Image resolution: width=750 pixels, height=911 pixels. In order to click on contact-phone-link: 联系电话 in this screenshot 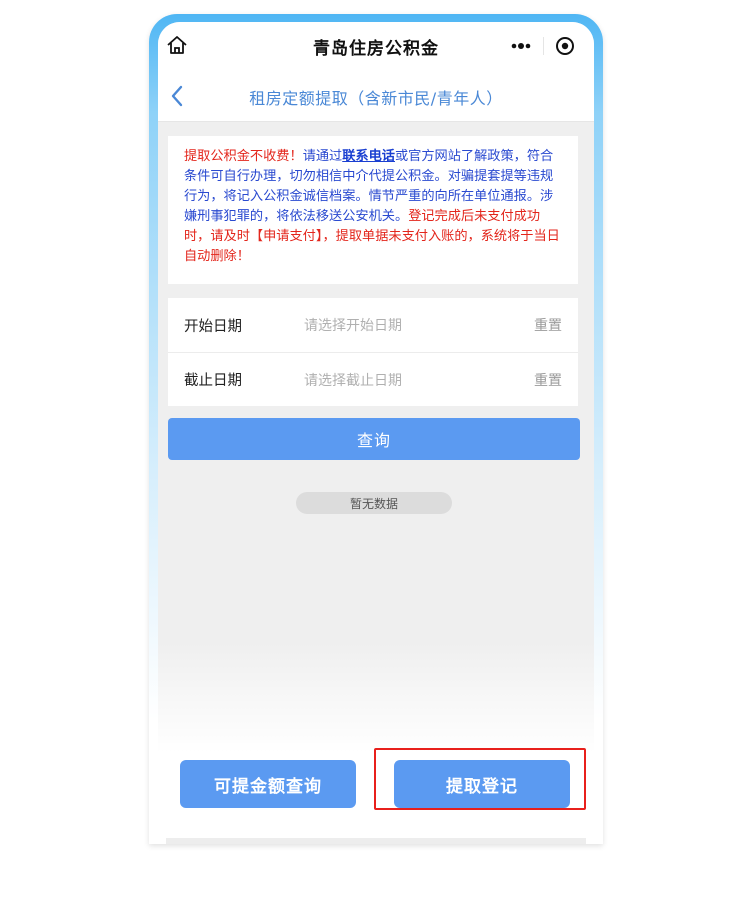, I will do `click(368, 156)`.